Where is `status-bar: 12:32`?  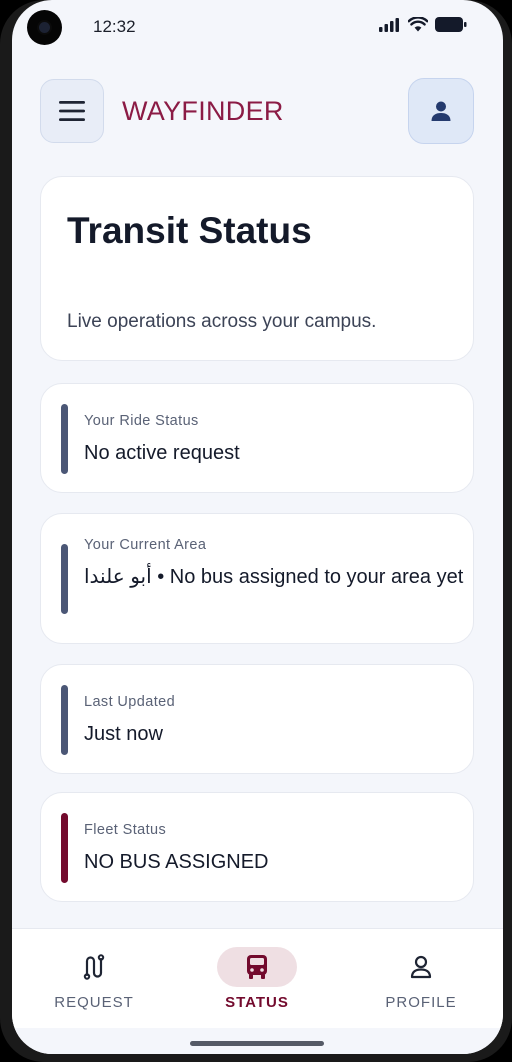 status-bar: 12:32 is located at coordinates (257, 28).